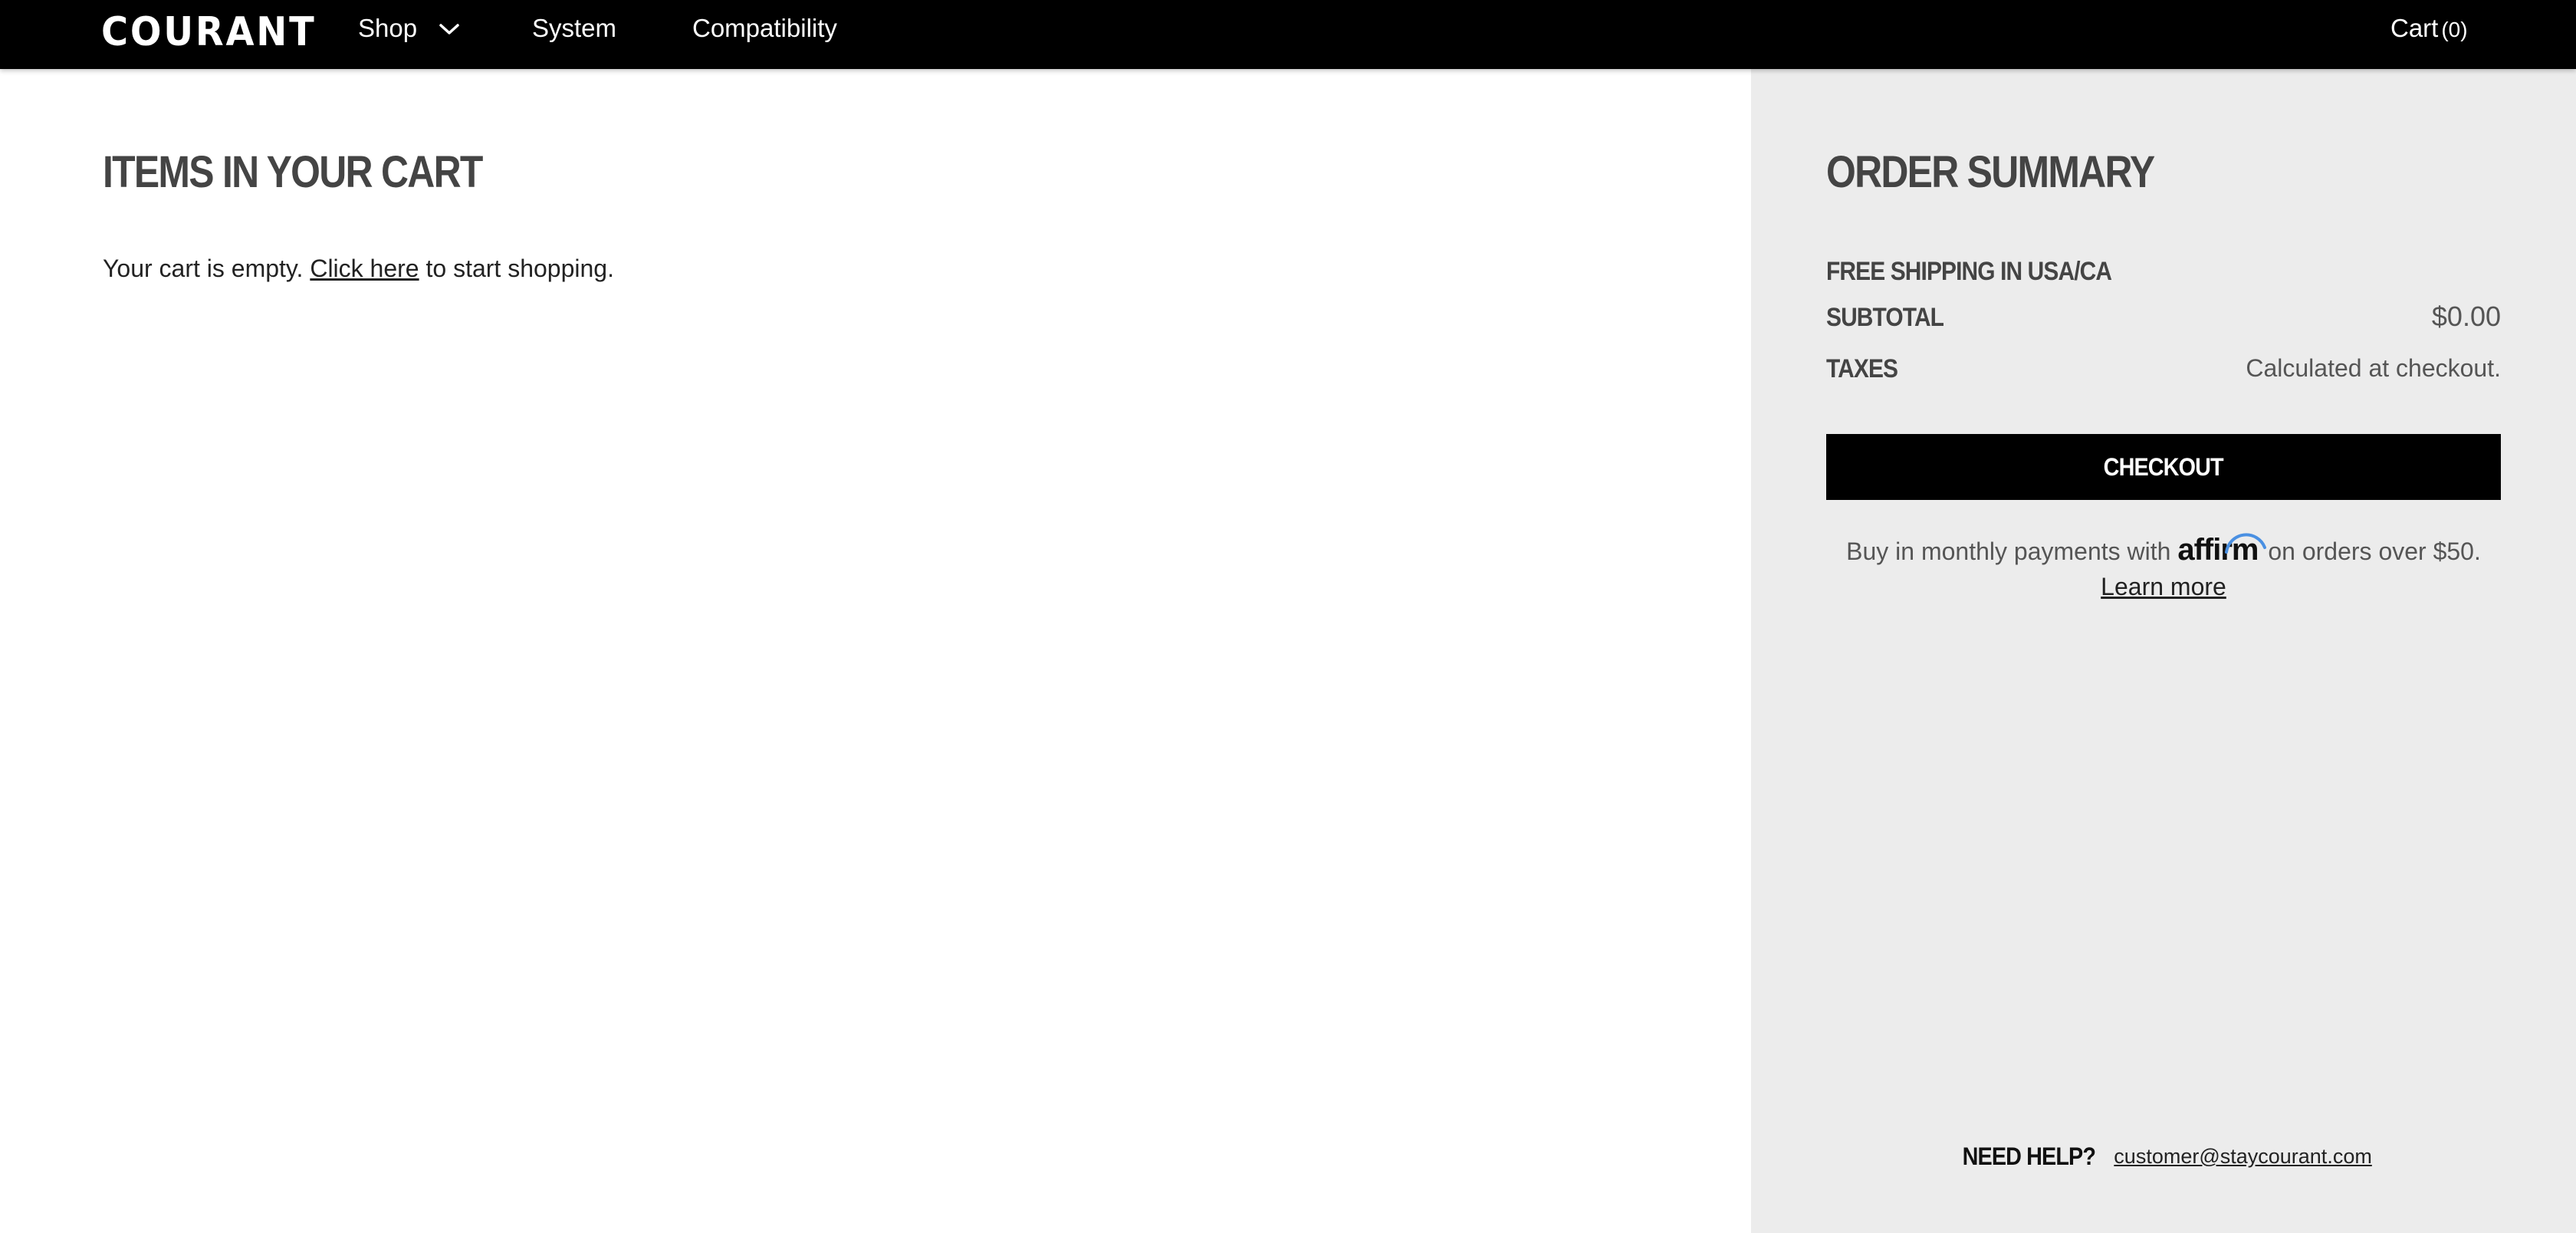 The width and height of the screenshot is (2576, 1233). Describe the element at coordinates (520, 268) in the screenshot. I see `empty-cart-suffix: to start shopping.` at that location.